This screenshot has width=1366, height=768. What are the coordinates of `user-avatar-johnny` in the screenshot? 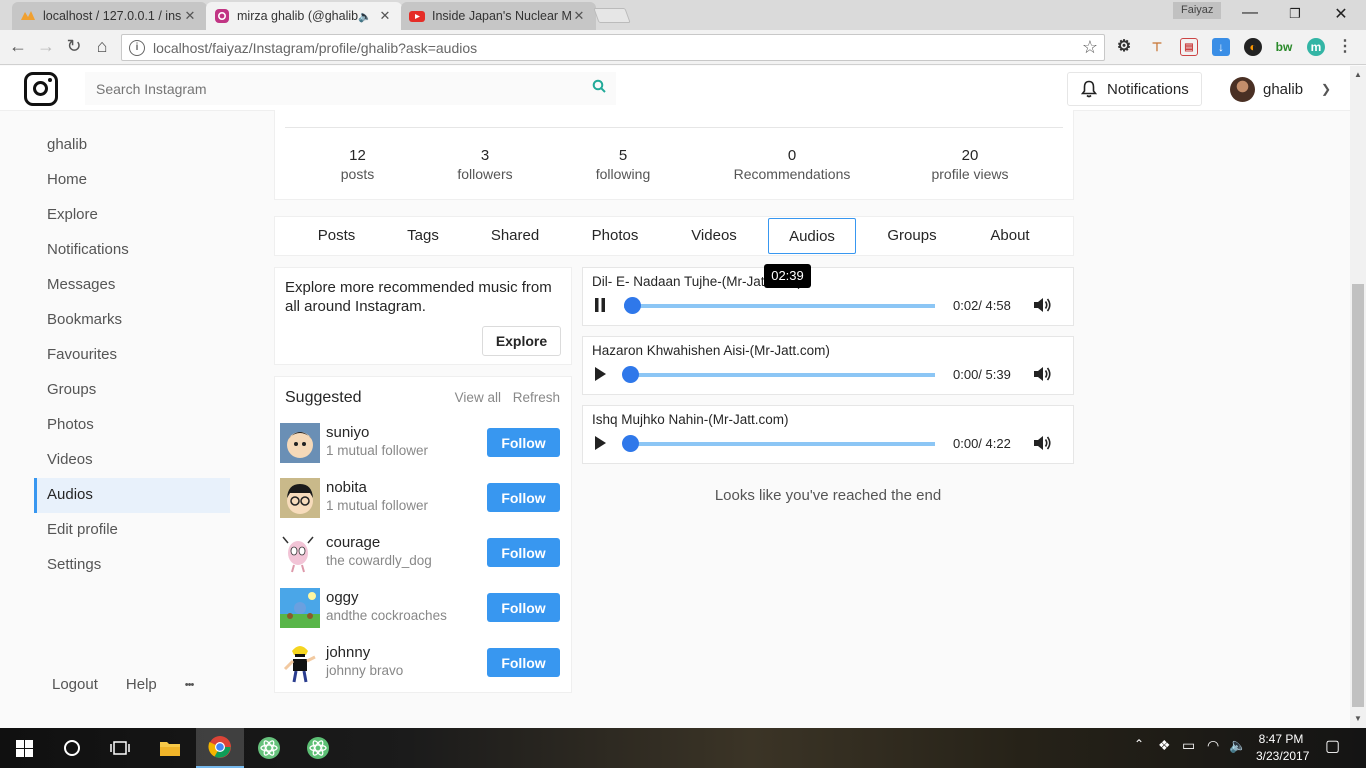 It's located at (300, 663).